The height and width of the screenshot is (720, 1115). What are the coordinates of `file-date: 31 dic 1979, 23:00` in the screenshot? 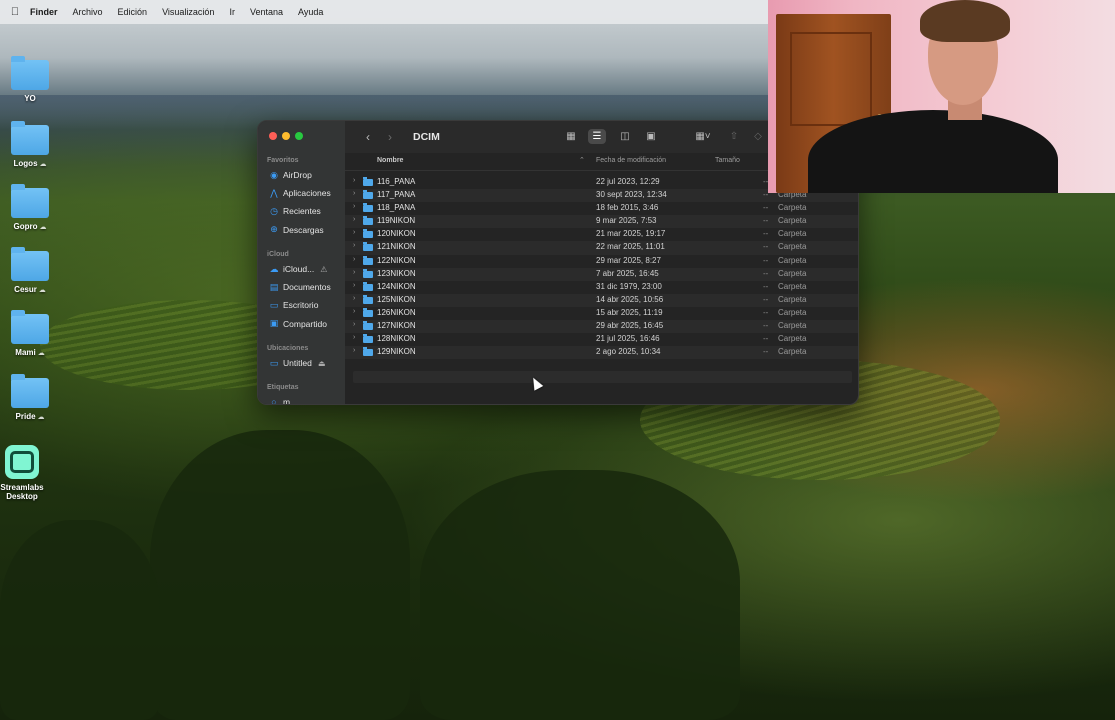 It's located at (629, 286).